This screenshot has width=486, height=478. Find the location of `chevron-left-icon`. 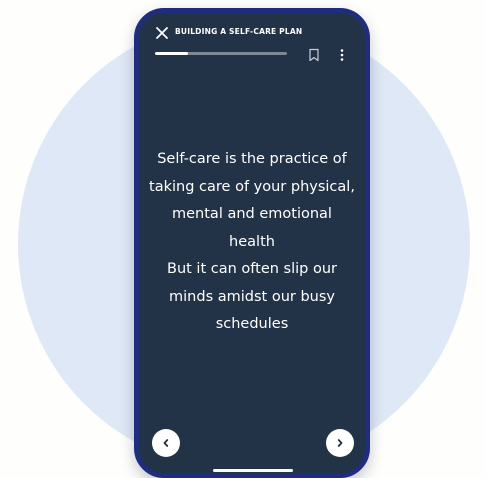

chevron-left-icon is located at coordinates (166, 443).